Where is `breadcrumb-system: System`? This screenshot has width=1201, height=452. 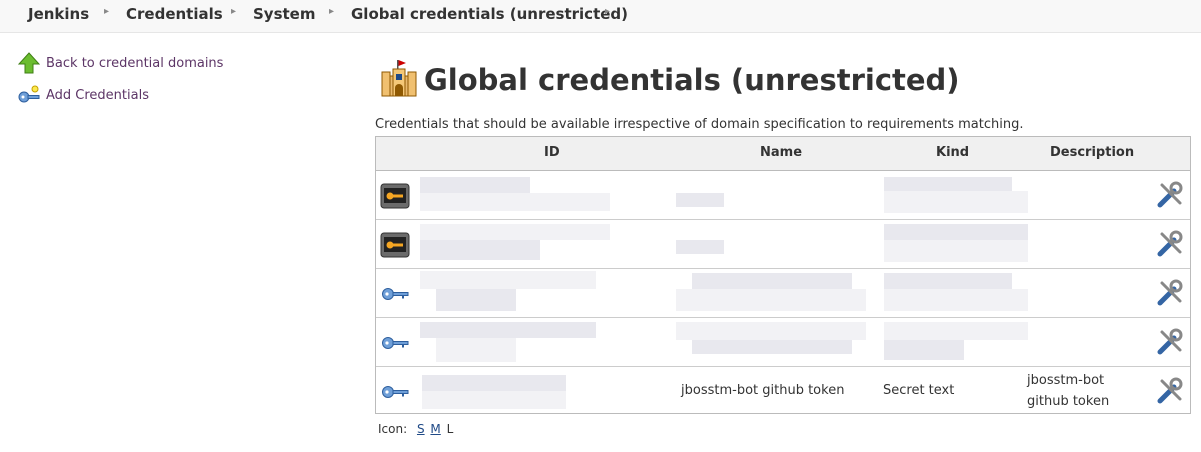
breadcrumb-system: System is located at coordinates (284, 14).